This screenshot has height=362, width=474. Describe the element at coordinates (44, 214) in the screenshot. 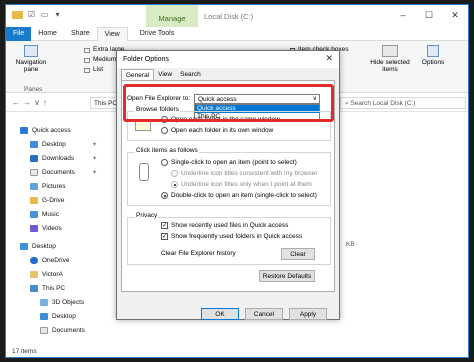

I see `nav-music: Music` at that location.